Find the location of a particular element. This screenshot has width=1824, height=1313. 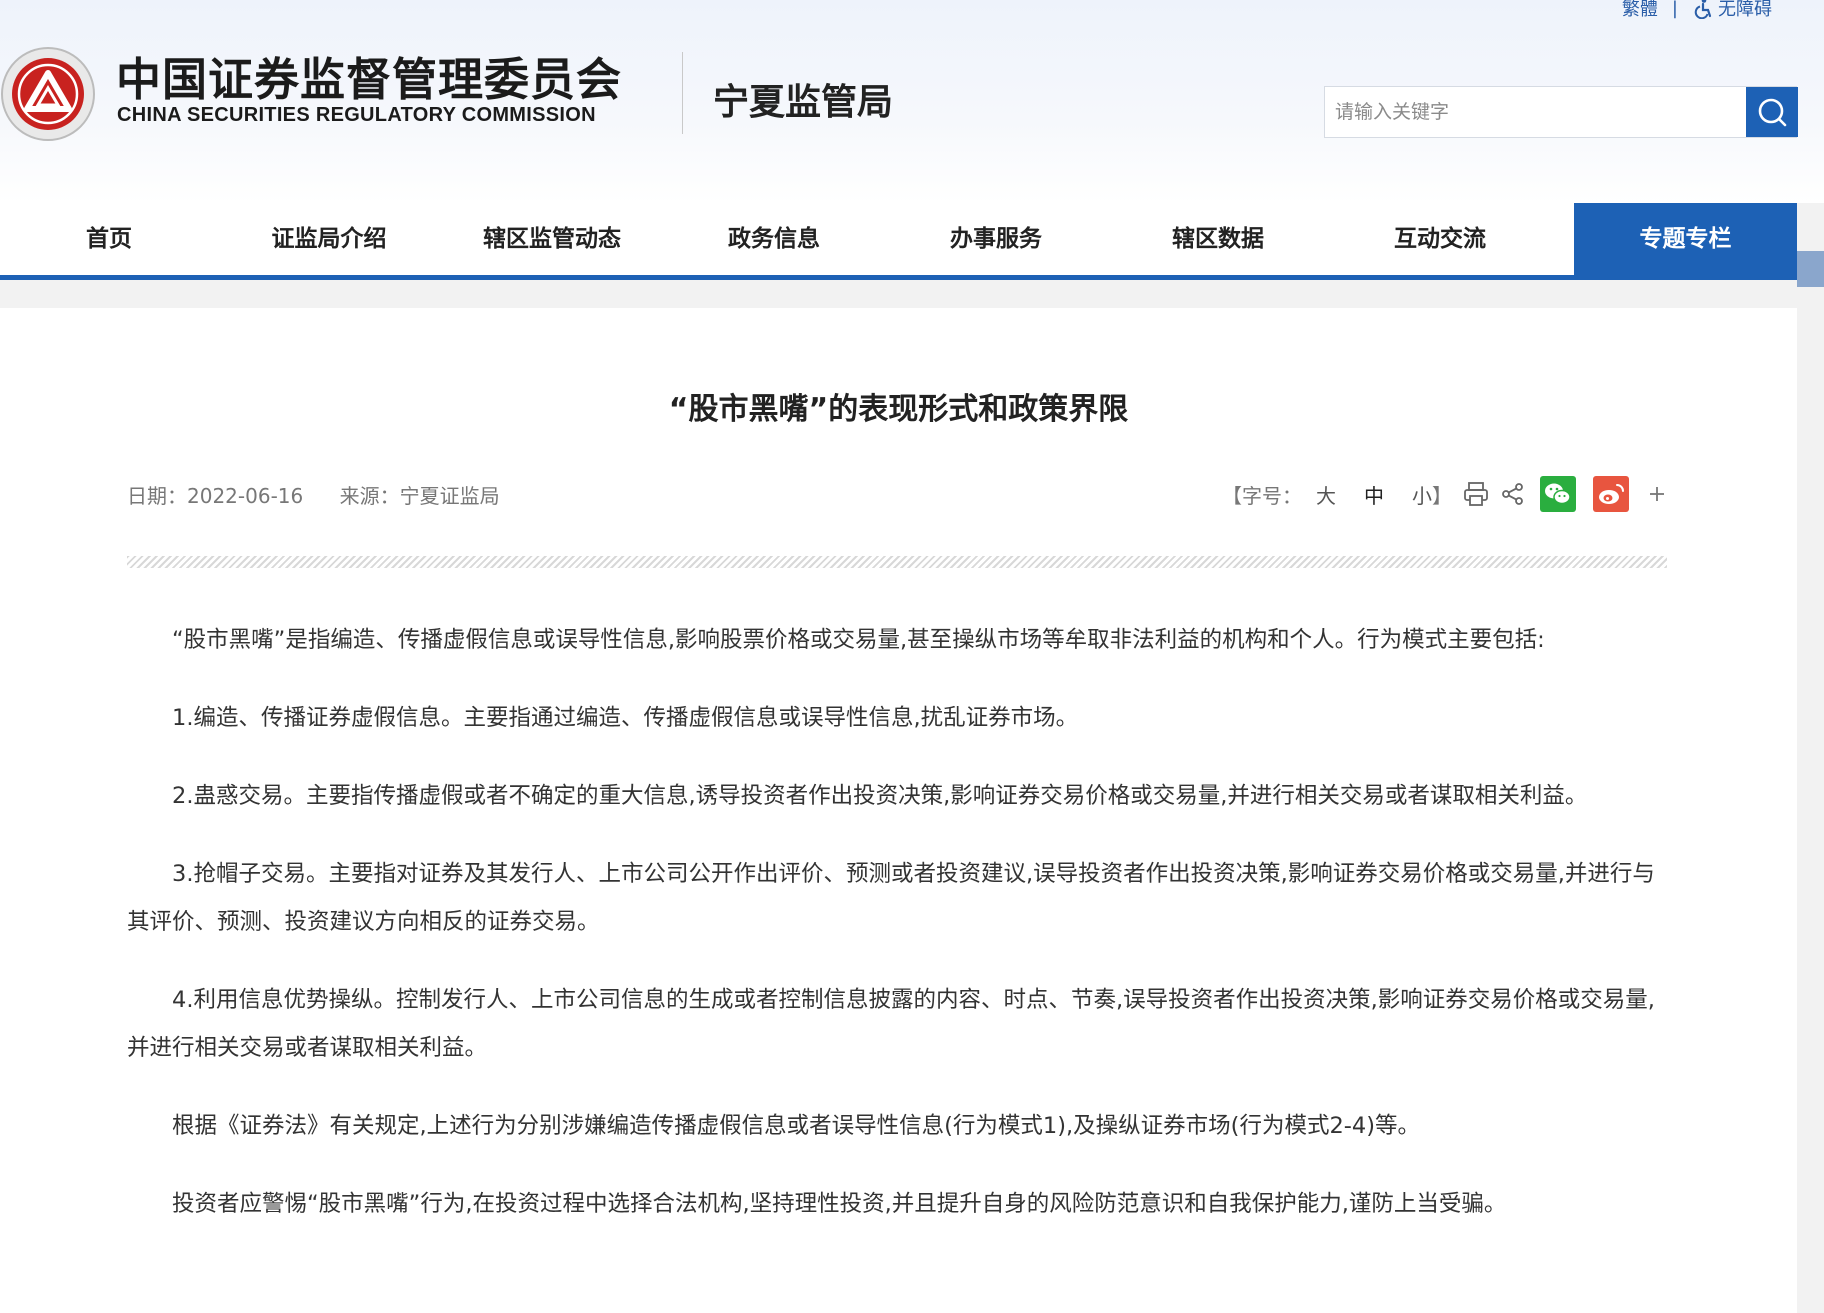

print-icon is located at coordinates (1476, 494).